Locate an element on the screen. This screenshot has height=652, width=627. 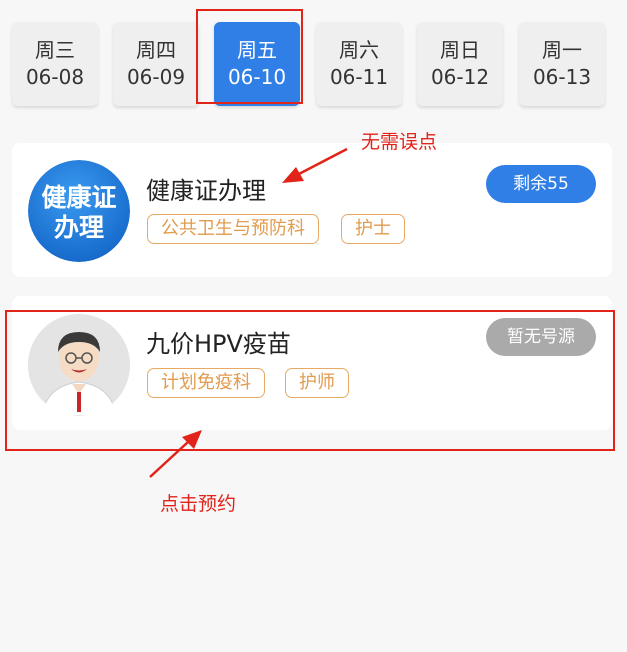
click-to-book-annotation: 点击预约 is located at coordinates (198, 504).